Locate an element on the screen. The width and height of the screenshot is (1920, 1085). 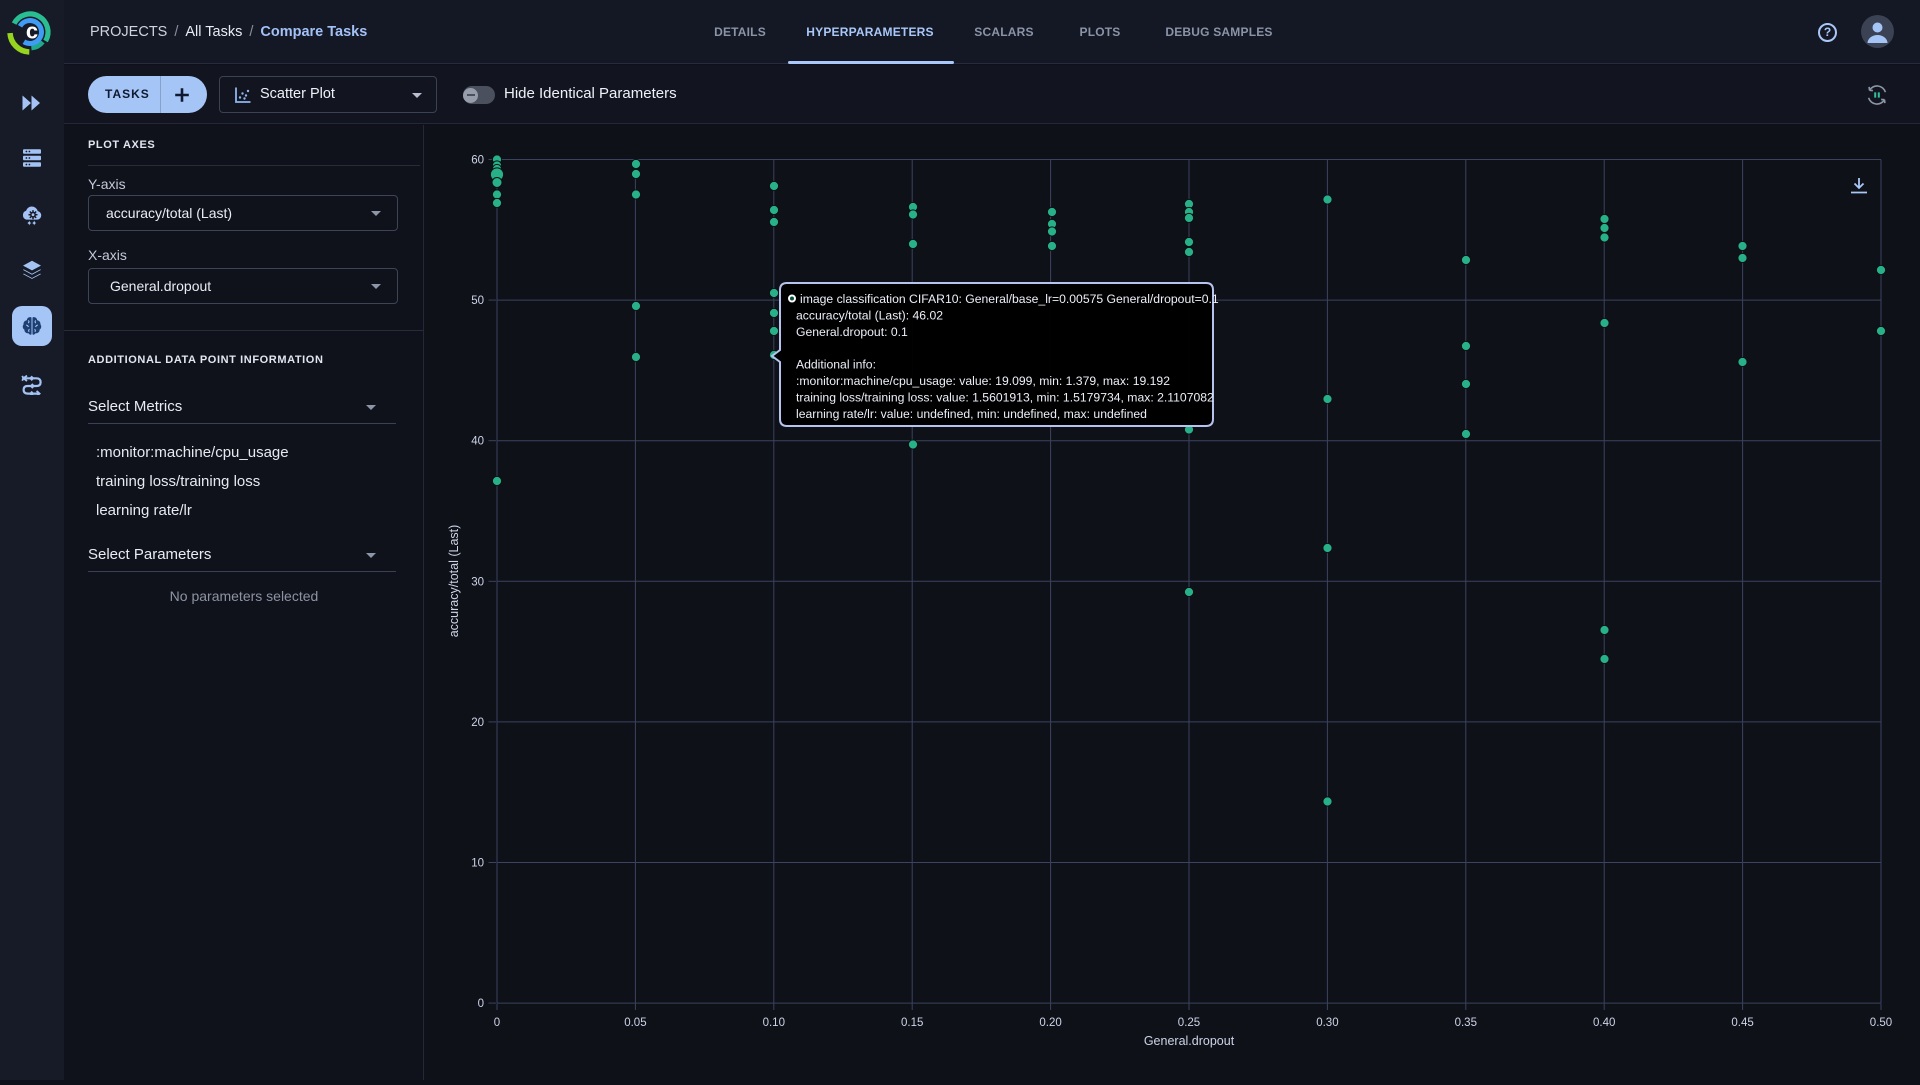
svg-text: Additional info: is located at coordinates (836, 365).